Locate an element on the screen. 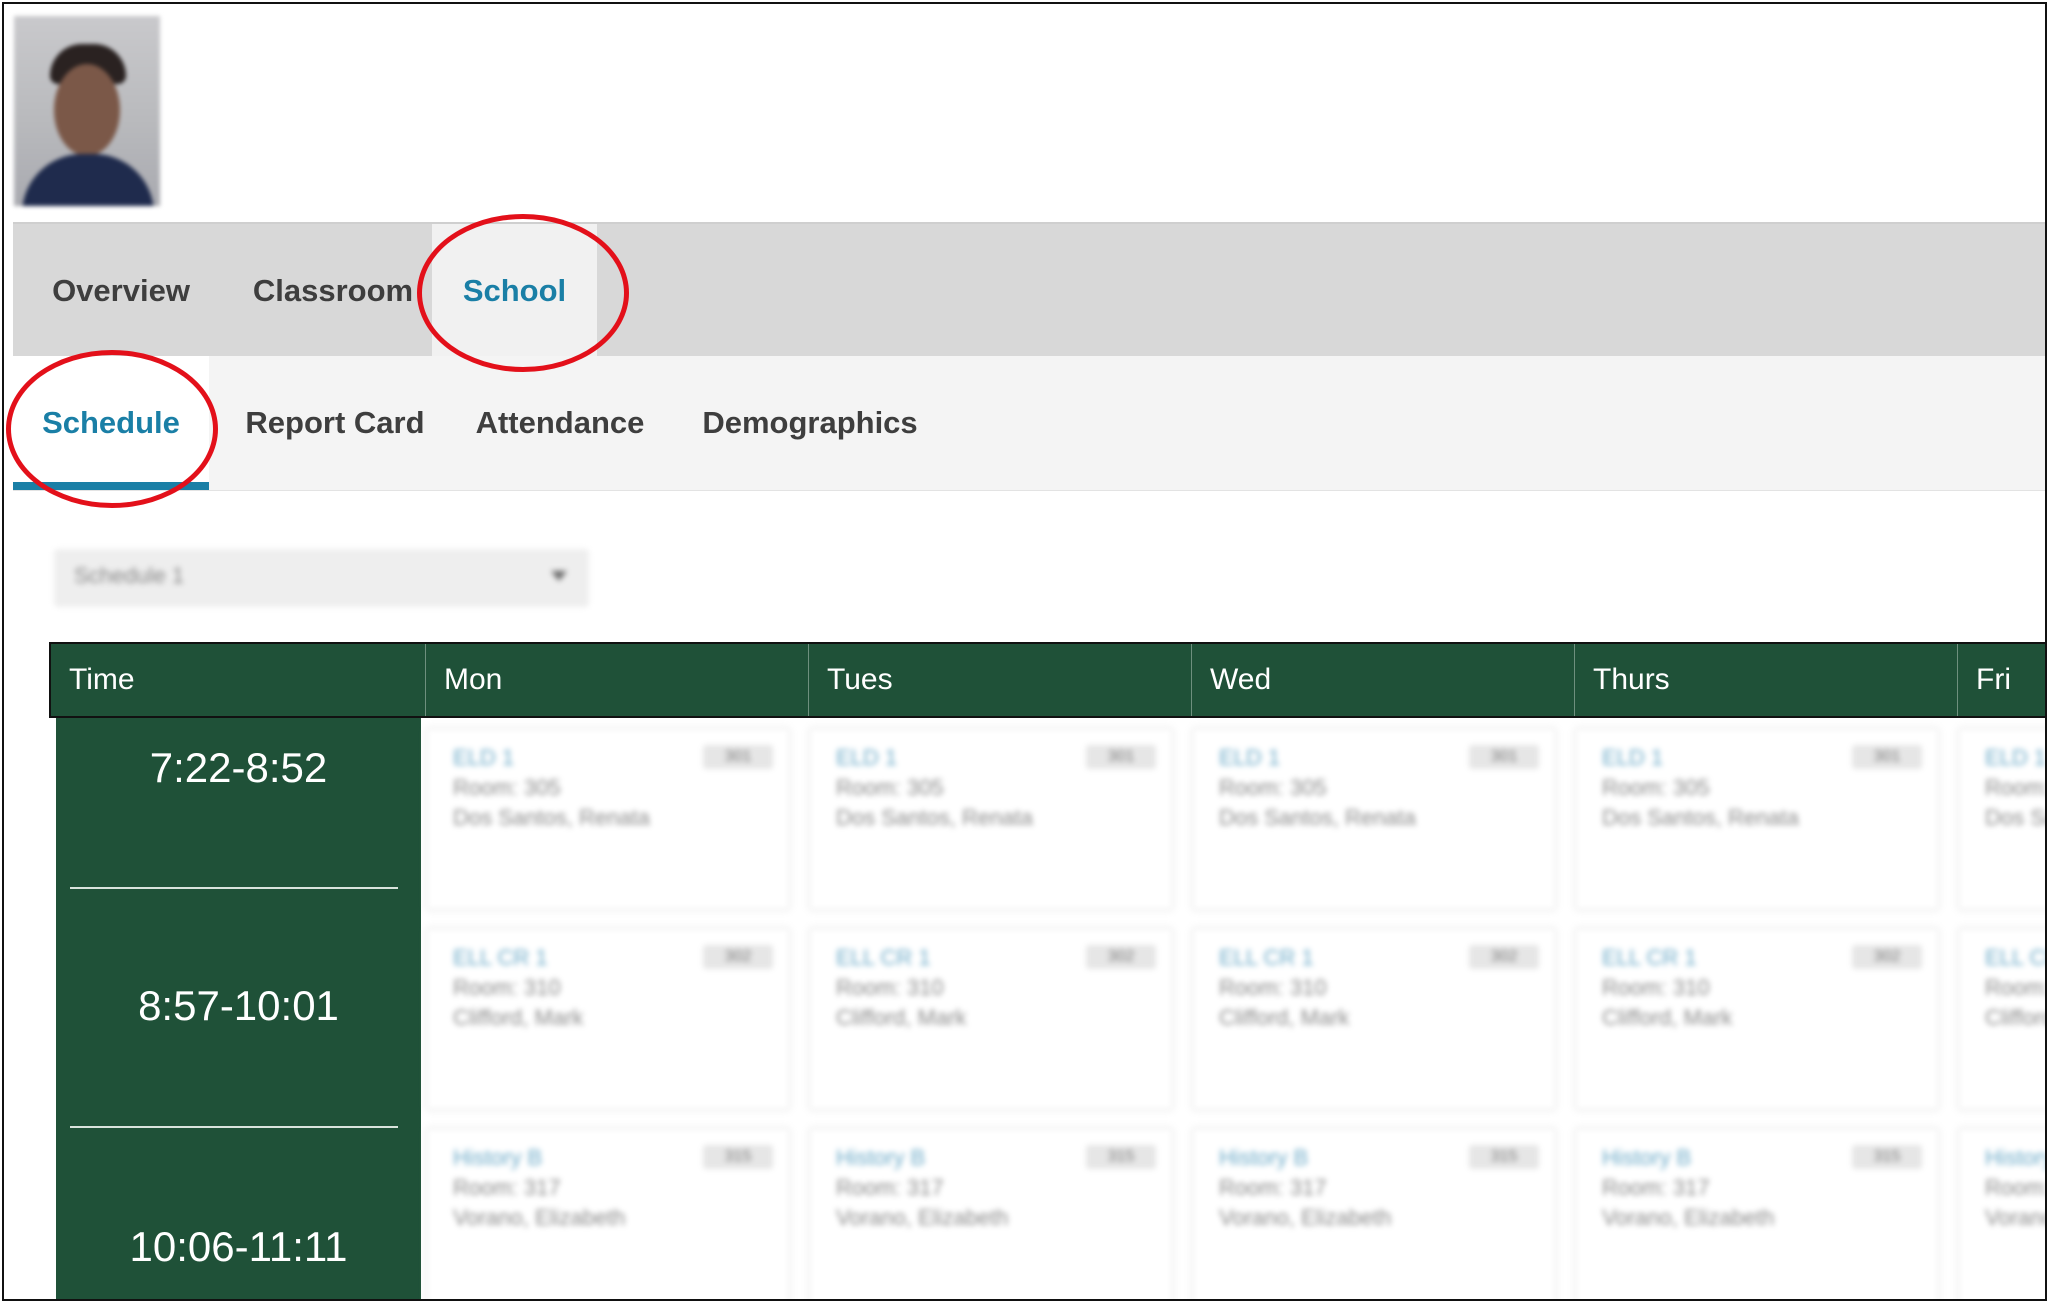 The image size is (2048, 1302). column-header-time: Time is located at coordinates (238, 680).